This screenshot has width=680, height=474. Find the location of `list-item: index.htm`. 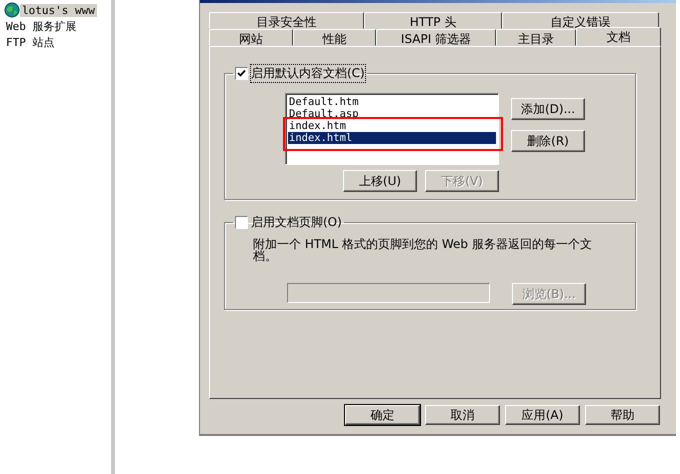

list-item: index.htm is located at coordinates (392, 126).